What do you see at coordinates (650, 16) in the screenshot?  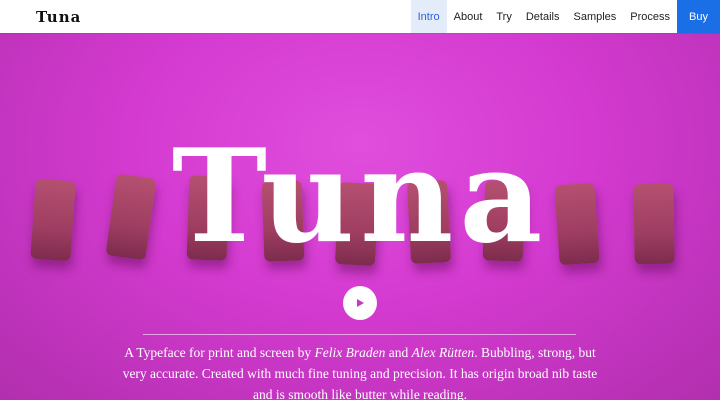 I see `nav-item-process: Process` at bounding box center [650, 16].